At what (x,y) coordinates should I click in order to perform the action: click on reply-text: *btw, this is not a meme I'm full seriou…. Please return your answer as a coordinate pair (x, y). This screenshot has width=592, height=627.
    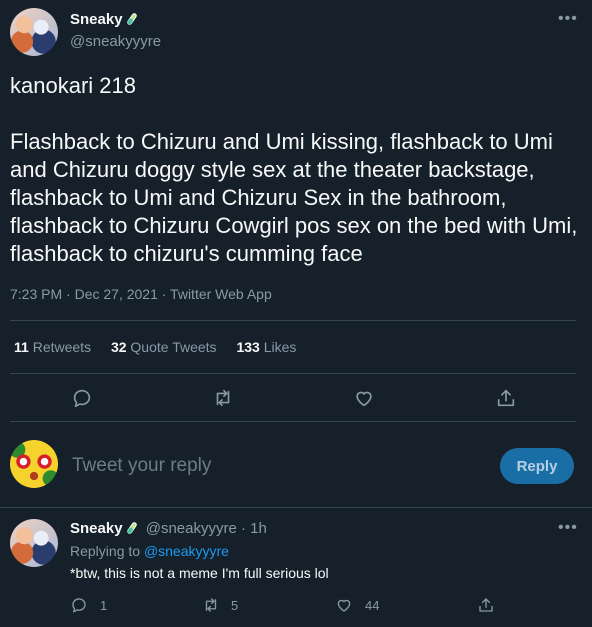
    Looking at the image, I should click on (199, 573).